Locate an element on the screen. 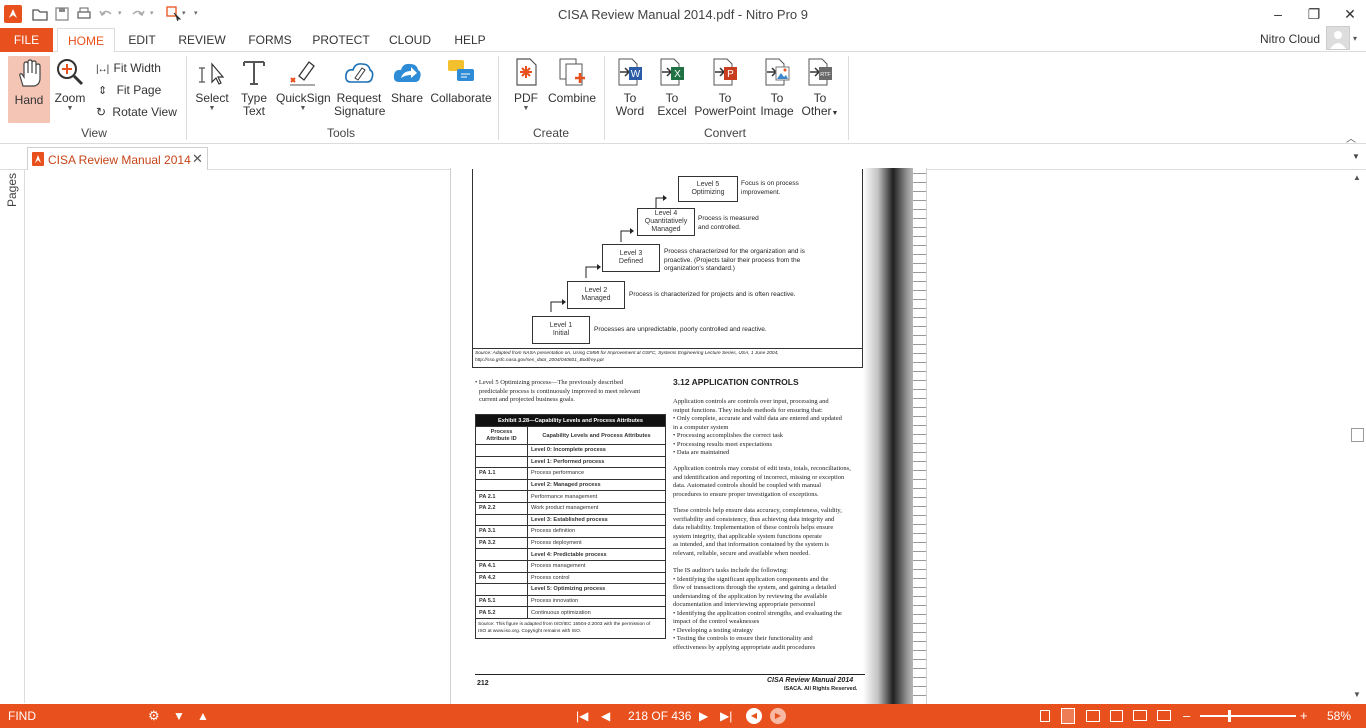  combine-button: Combine is located at coordinates (572, 80).